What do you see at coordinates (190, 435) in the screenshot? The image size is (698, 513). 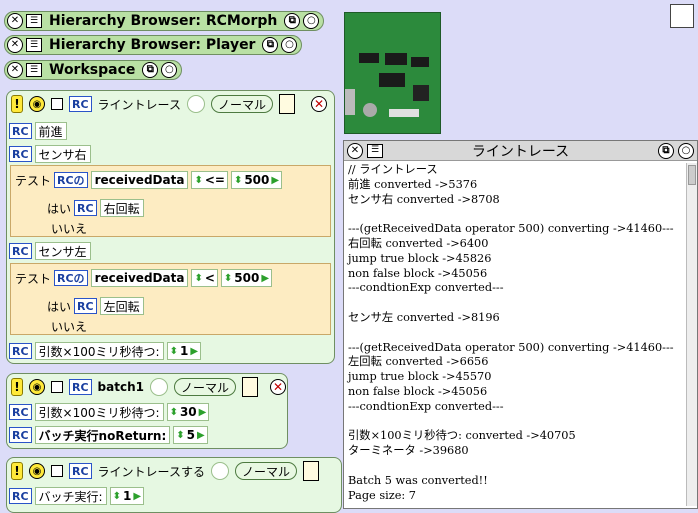 I see `value-tile: ⬍ 5 ▶` at bounding box center [190, 435].